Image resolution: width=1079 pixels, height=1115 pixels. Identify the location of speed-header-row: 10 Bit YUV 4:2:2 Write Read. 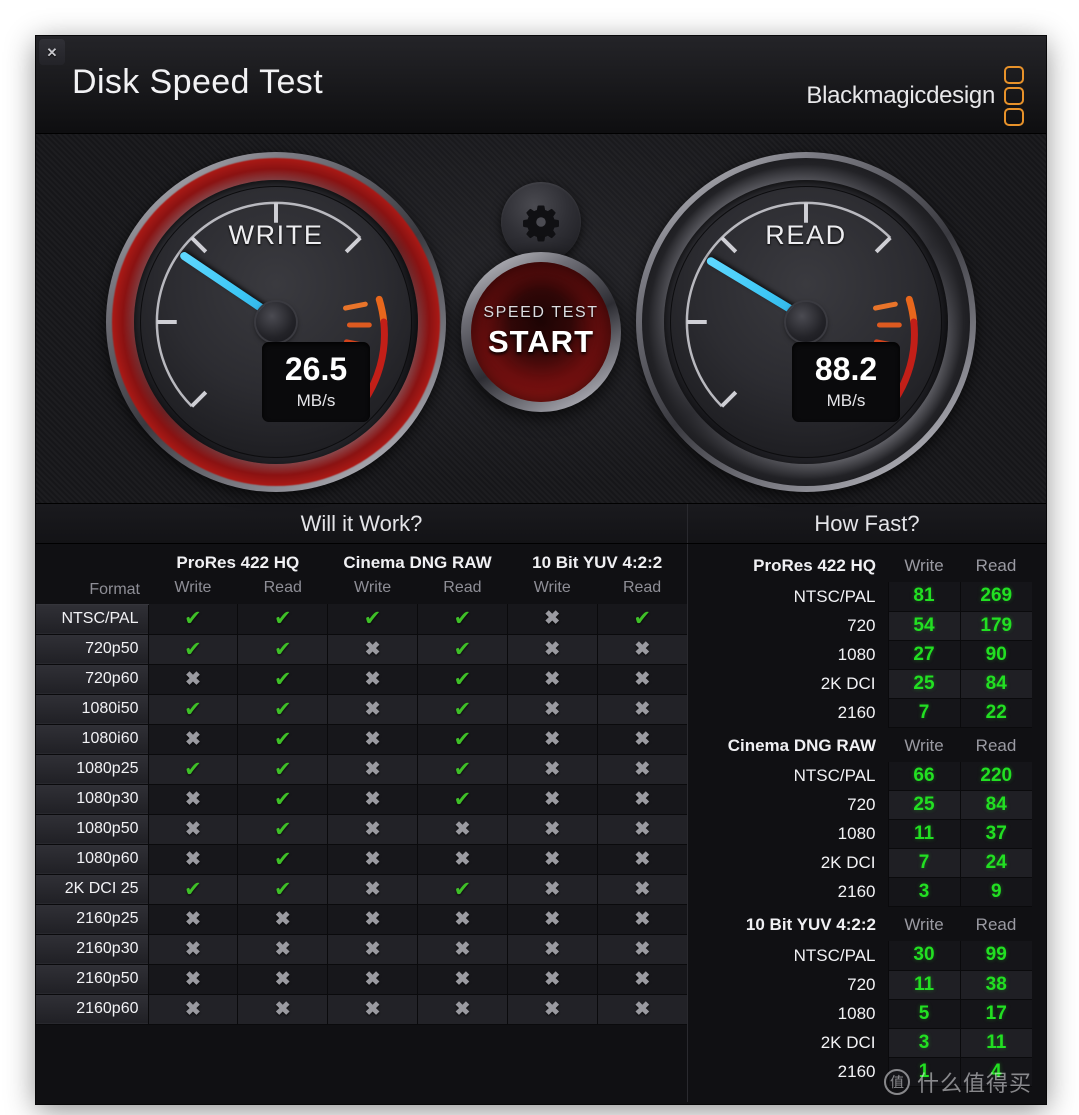
(860, 925).